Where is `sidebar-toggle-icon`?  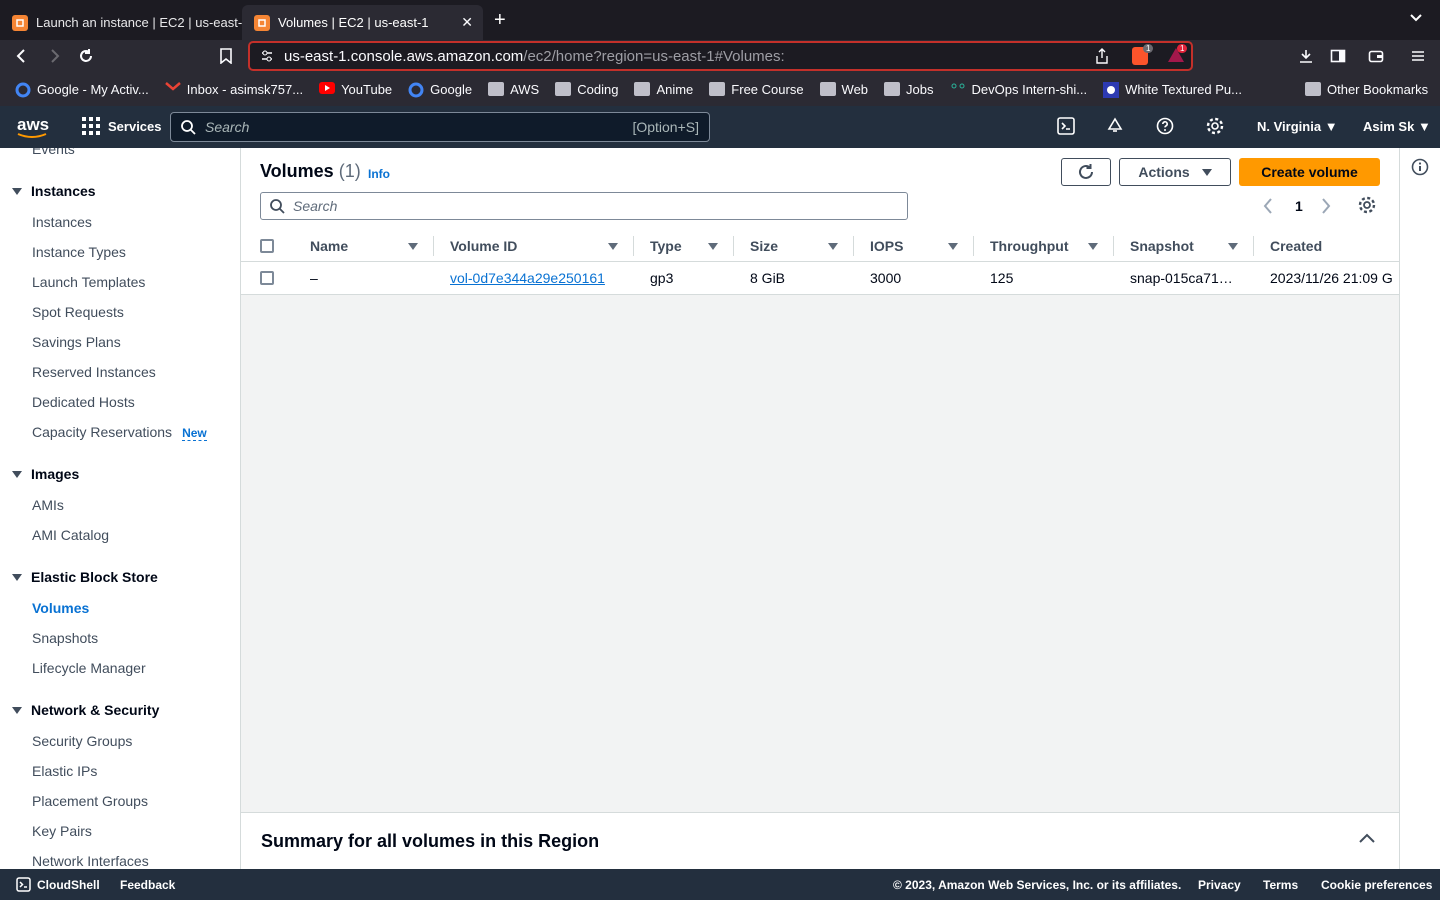
sidebar-toggle-icon is located at coordinates (1338, 56).